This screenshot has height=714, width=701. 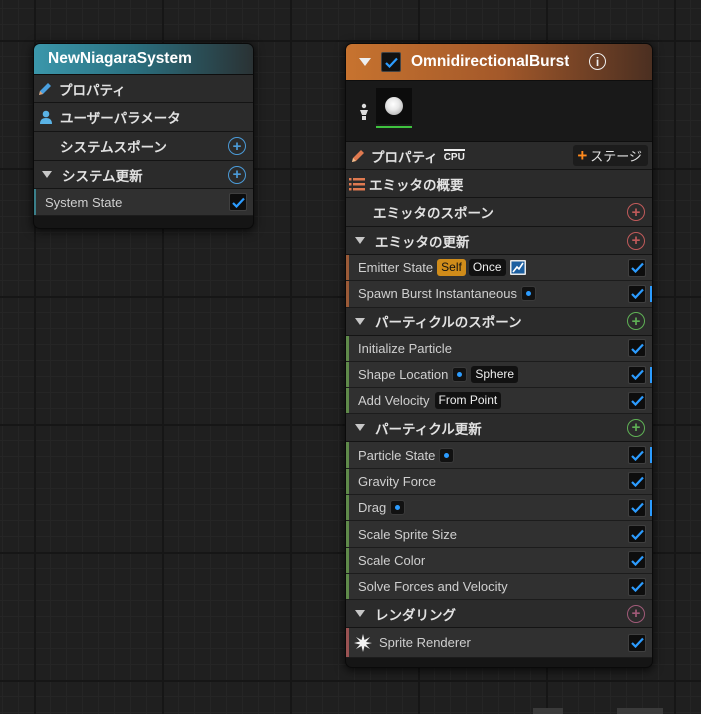 I want to click on module-label: Scale Color, so click(x=392, y=560).